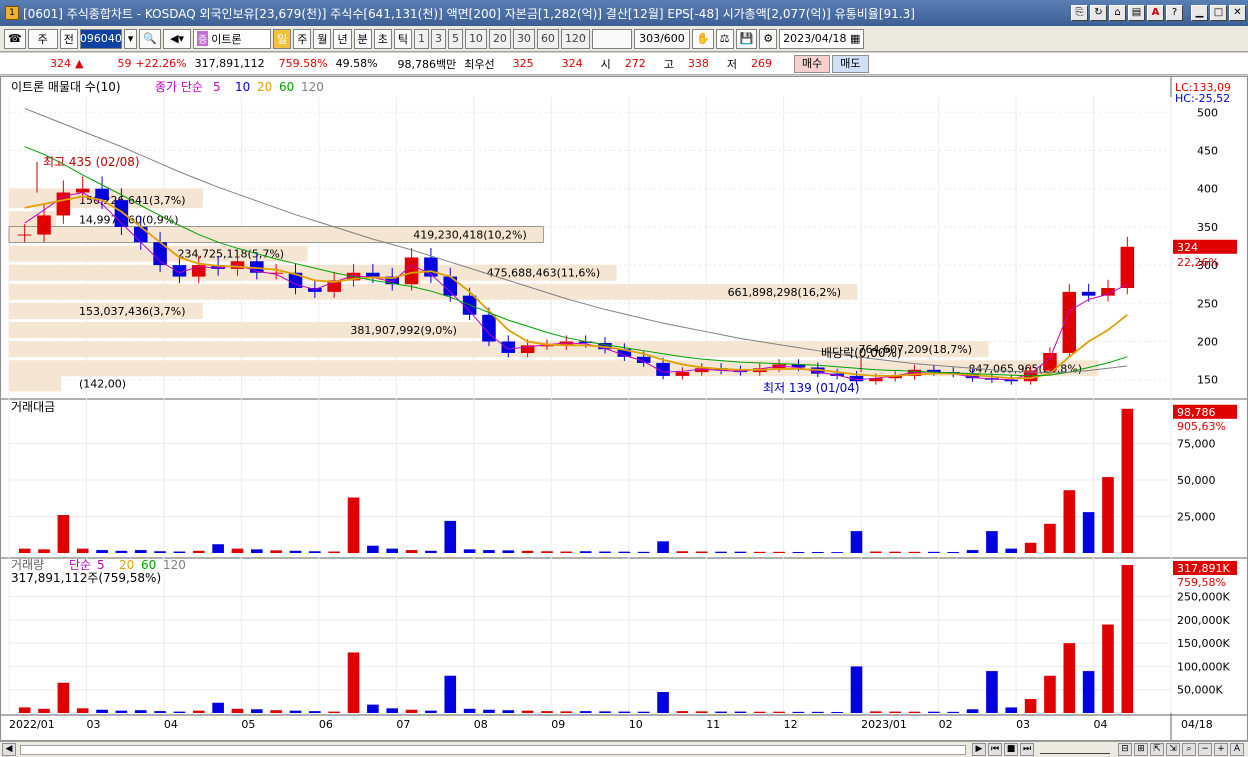 Image resolution: width=1248 pixels, height=757 pixels. Describe the element at coordinates (1221, 749) in the screenshot. I see `zoom-in-icon: +` at that location.